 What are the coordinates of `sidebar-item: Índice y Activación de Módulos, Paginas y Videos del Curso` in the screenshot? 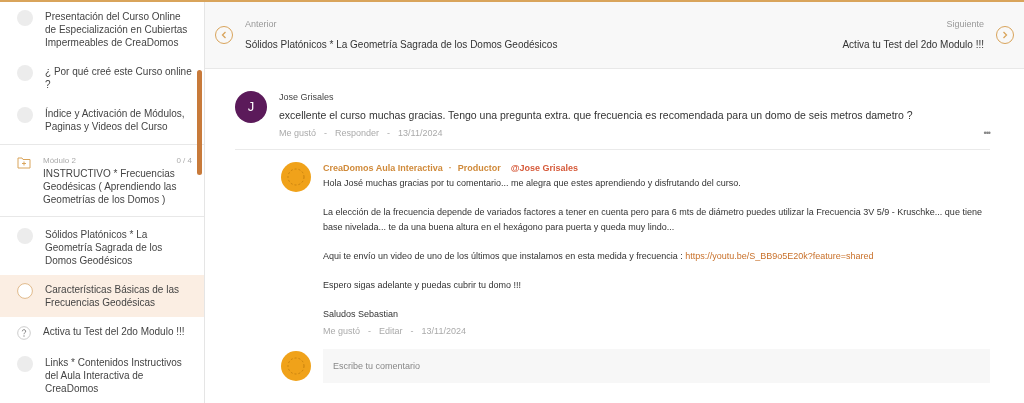 It's located at (102, 120).